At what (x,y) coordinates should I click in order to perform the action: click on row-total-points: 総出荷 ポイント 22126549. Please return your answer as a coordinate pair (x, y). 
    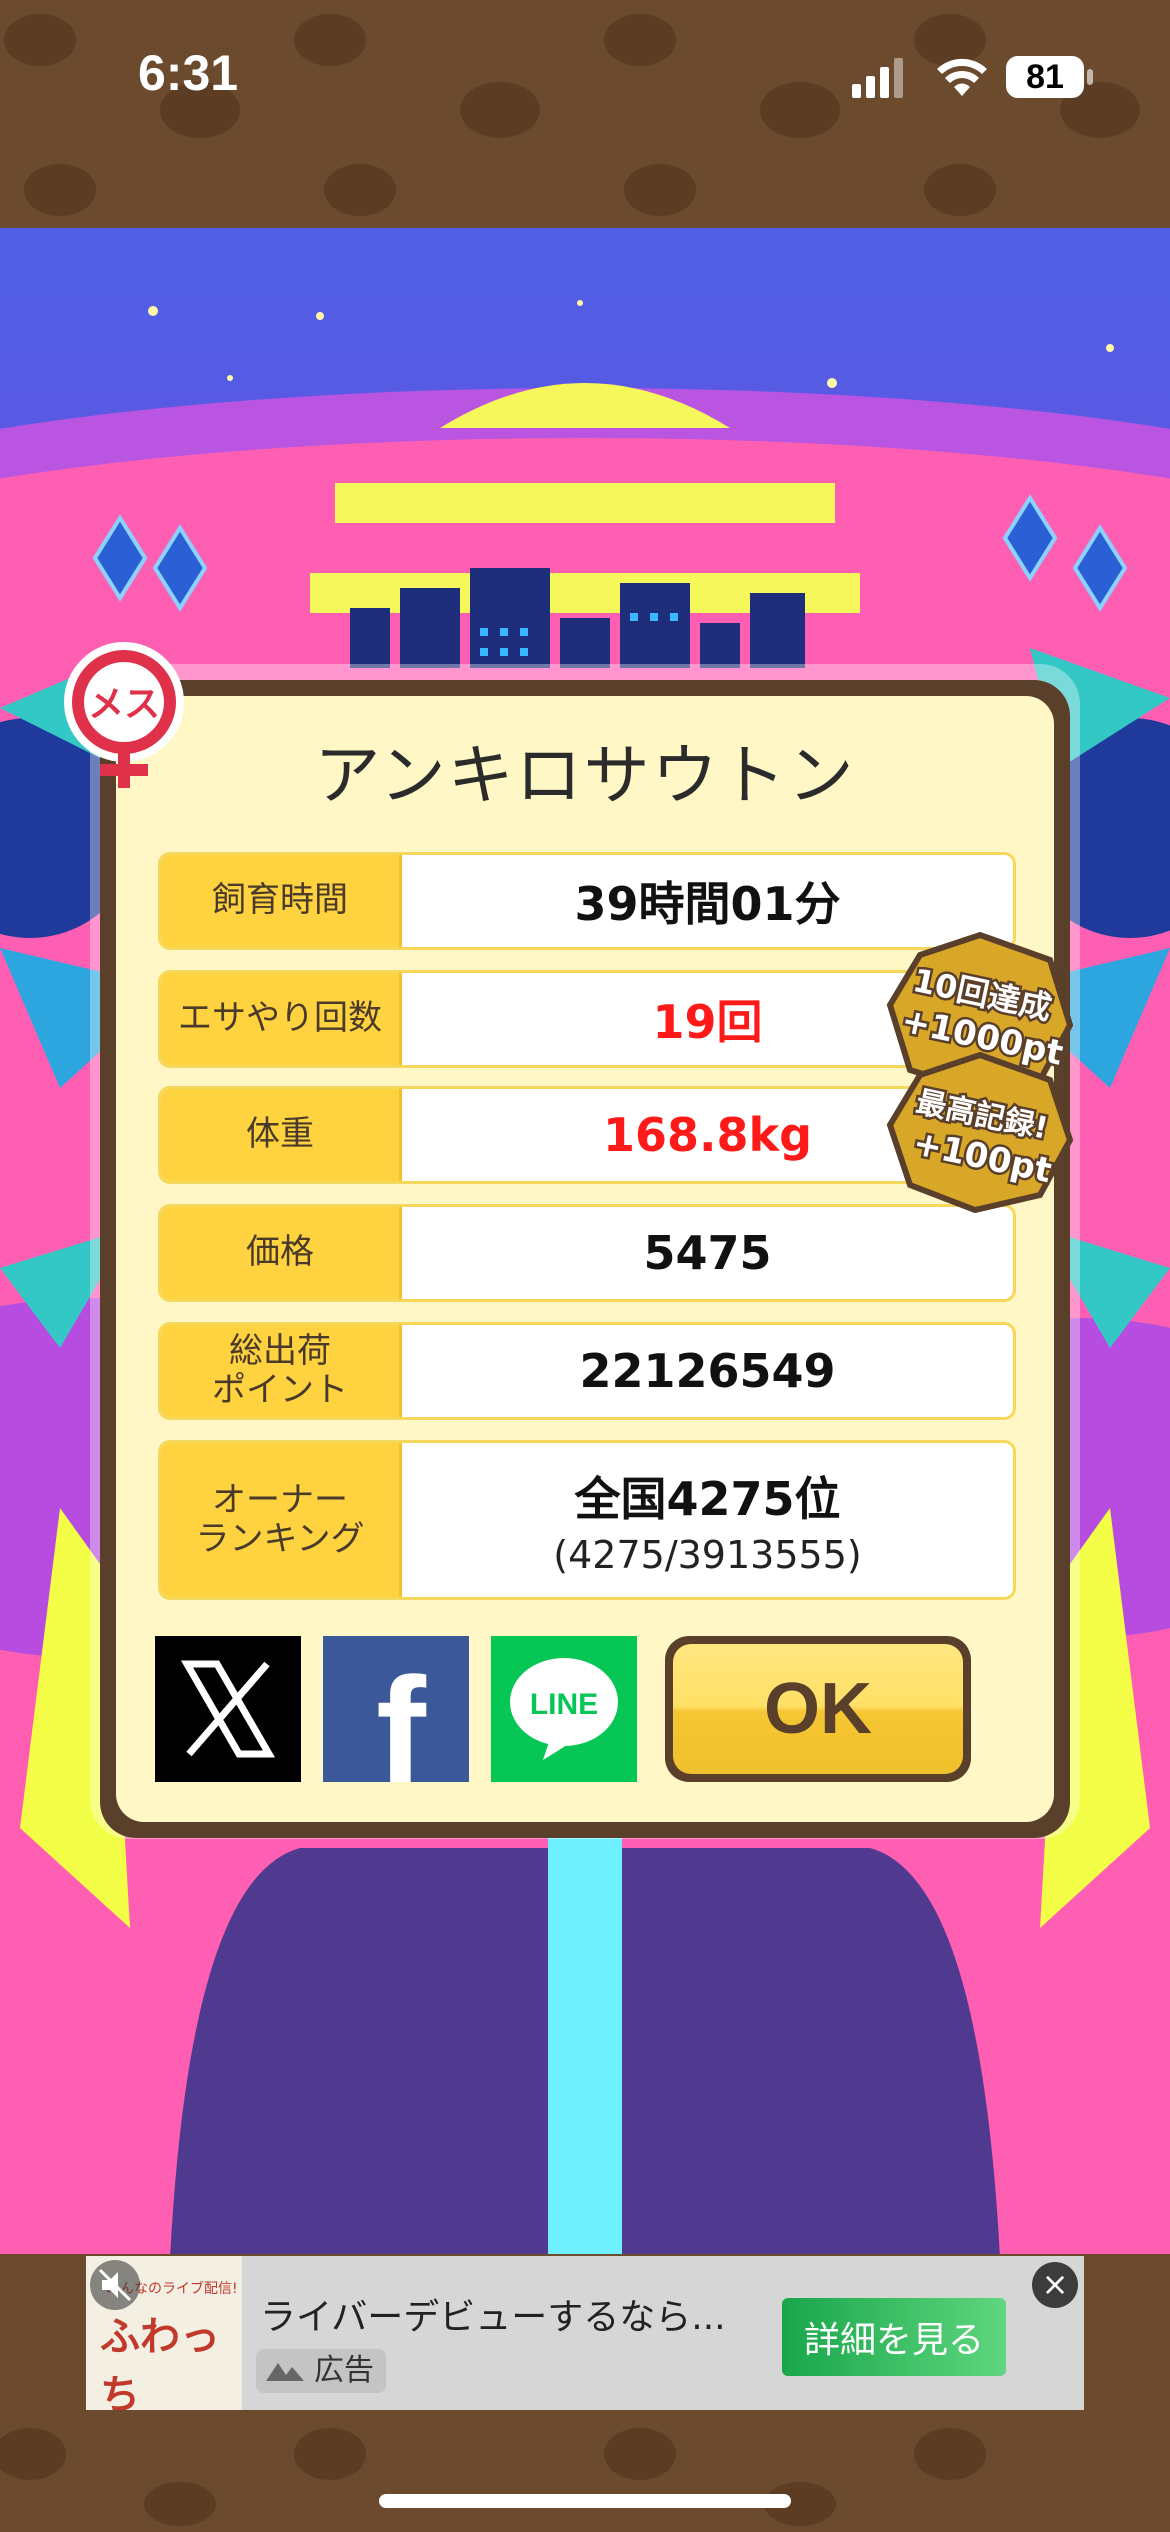
    Looking at the image, I should click on (587, 1371).